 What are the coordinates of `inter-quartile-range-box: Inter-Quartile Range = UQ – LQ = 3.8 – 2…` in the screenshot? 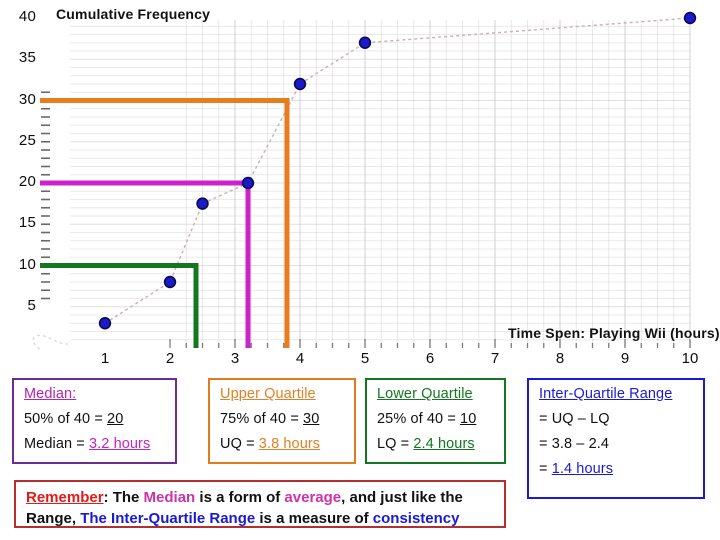 It's located at (616, 438).